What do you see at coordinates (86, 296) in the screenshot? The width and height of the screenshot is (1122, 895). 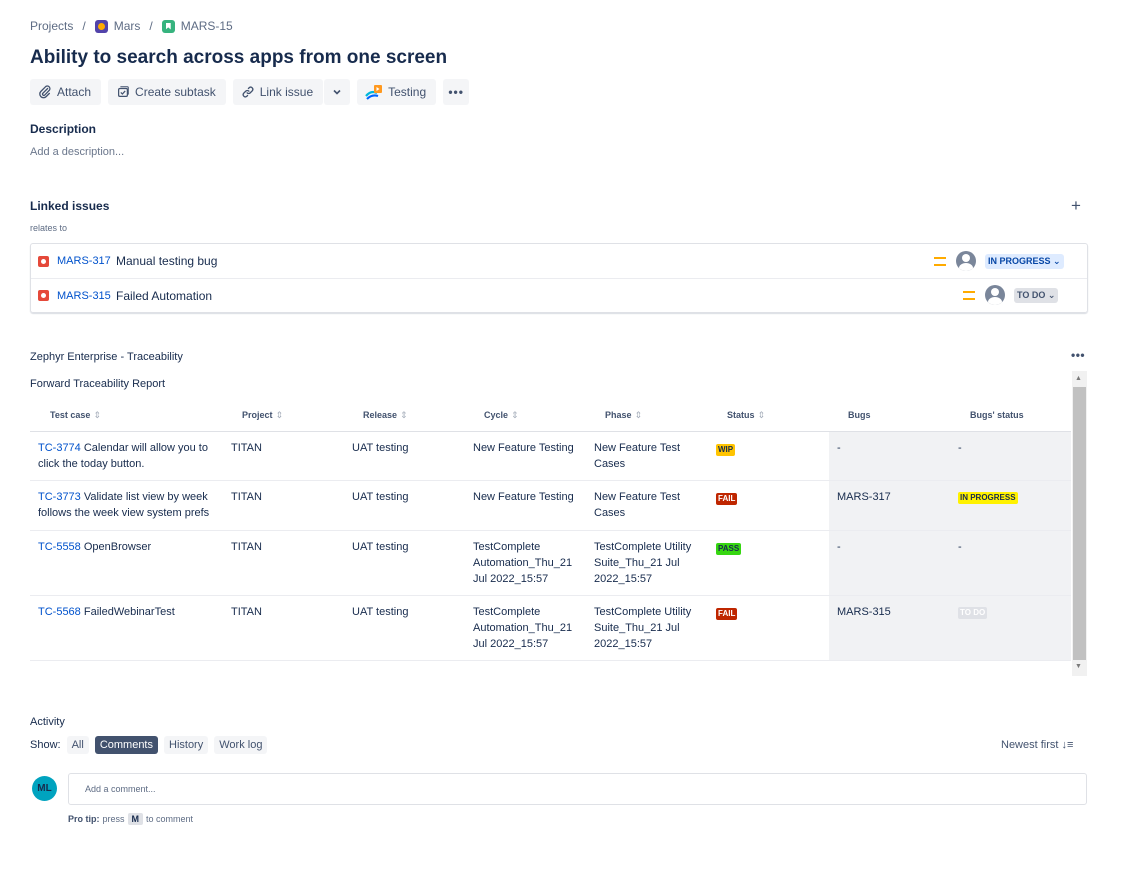 I see `linked-issue-key: MARS-315` at bounding box center [86, 296].